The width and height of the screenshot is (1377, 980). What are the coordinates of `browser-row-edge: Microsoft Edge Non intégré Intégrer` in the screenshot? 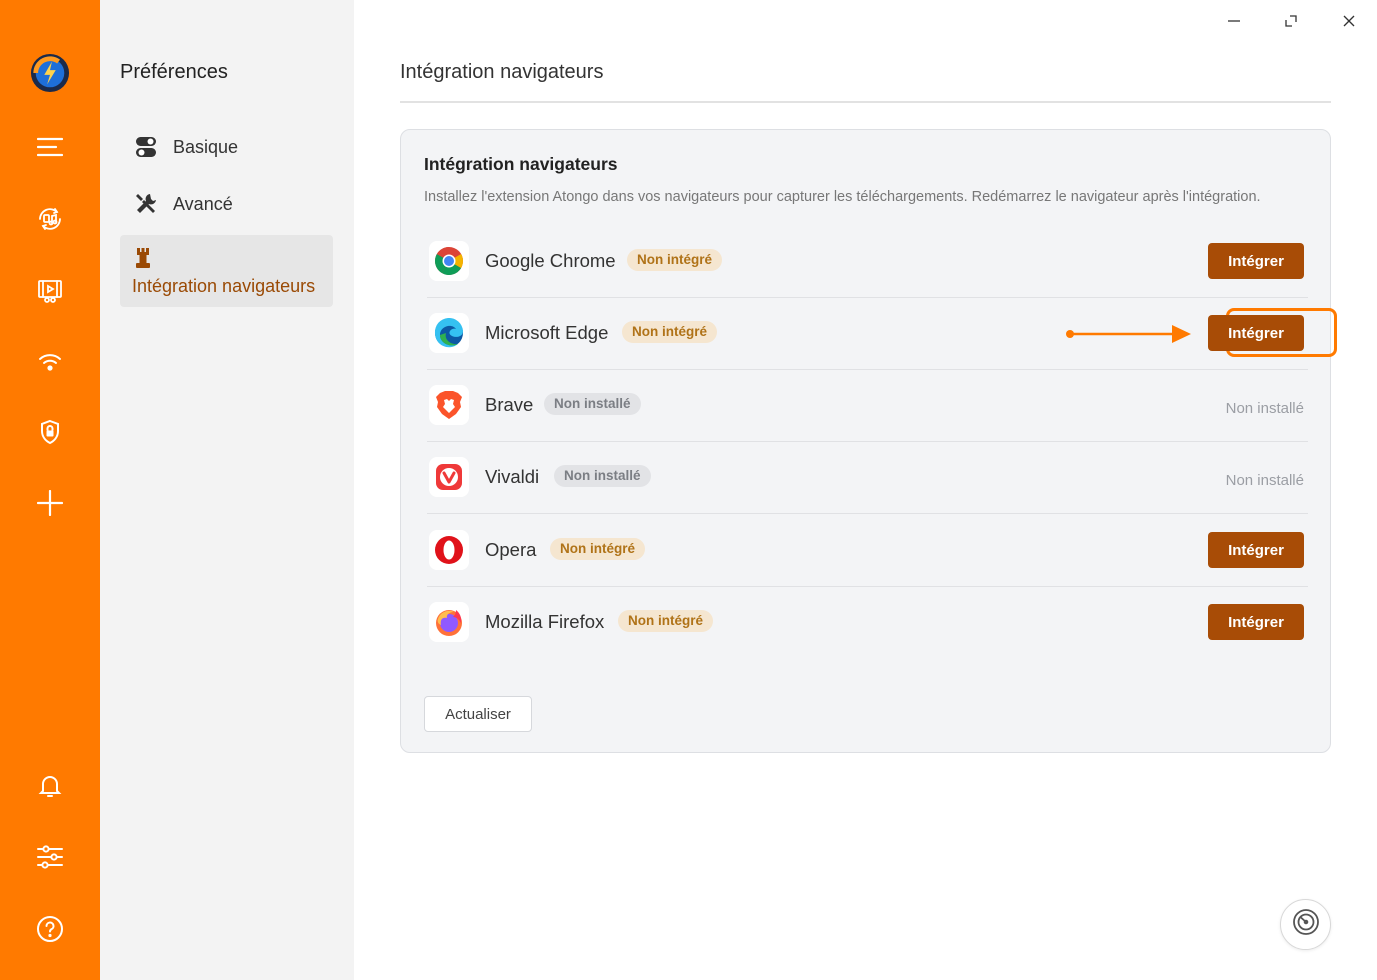 It's located at (882, 334).